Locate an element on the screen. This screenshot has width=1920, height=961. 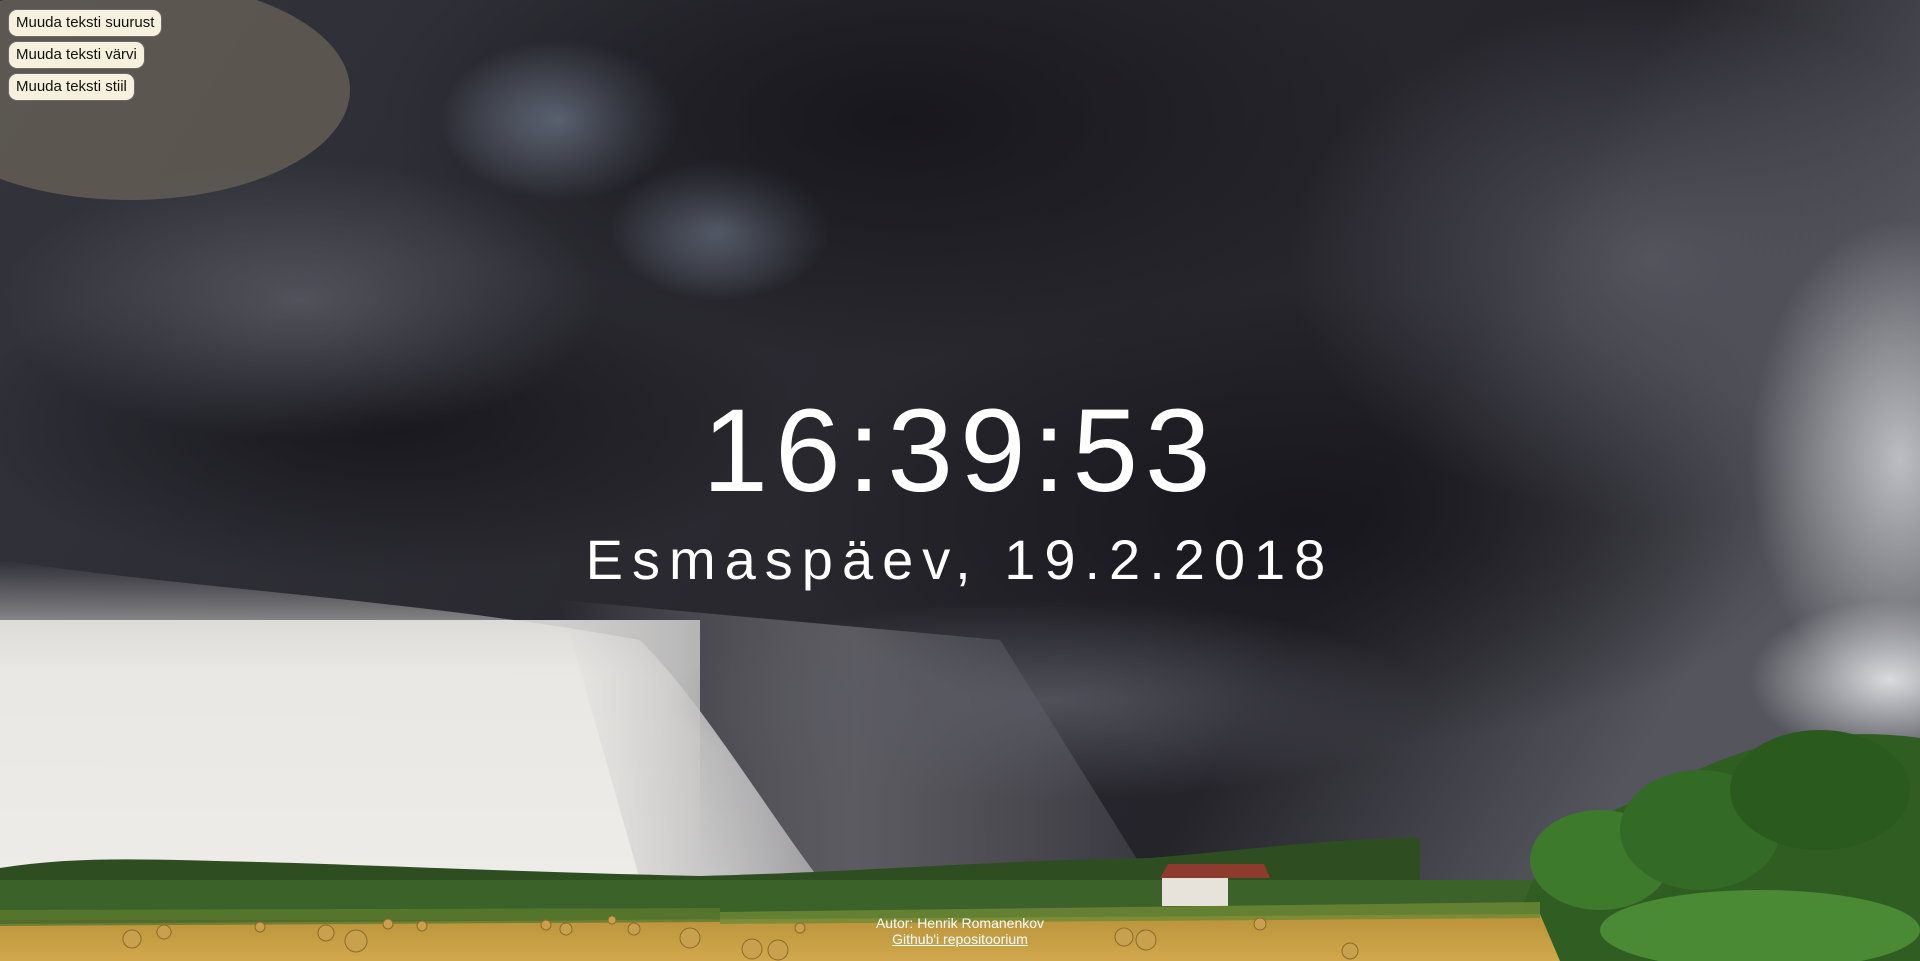
change-text-color-button: Muuda teksti värvi is located at coordinates (76, 55).